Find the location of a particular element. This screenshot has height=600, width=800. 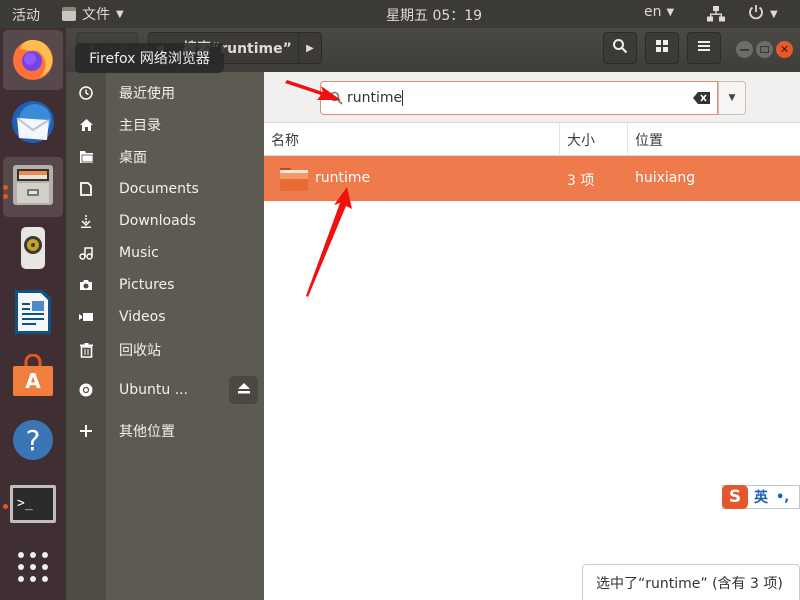

network-icon is located at coordinates (716, 16).